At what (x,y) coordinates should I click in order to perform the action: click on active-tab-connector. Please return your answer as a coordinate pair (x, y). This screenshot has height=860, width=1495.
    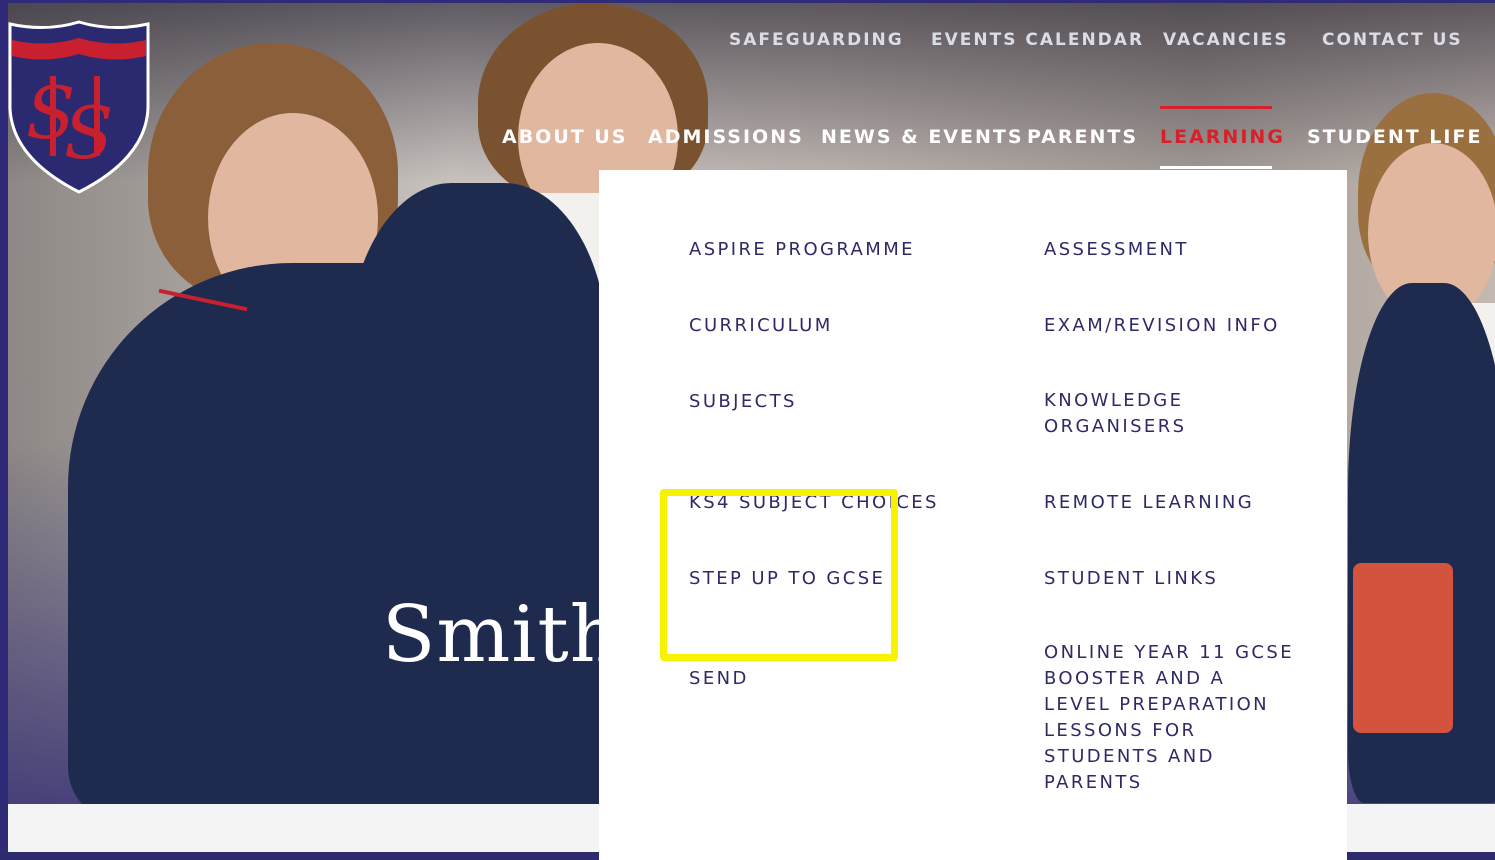
    Looking at the image, I should click on (1216, 167).